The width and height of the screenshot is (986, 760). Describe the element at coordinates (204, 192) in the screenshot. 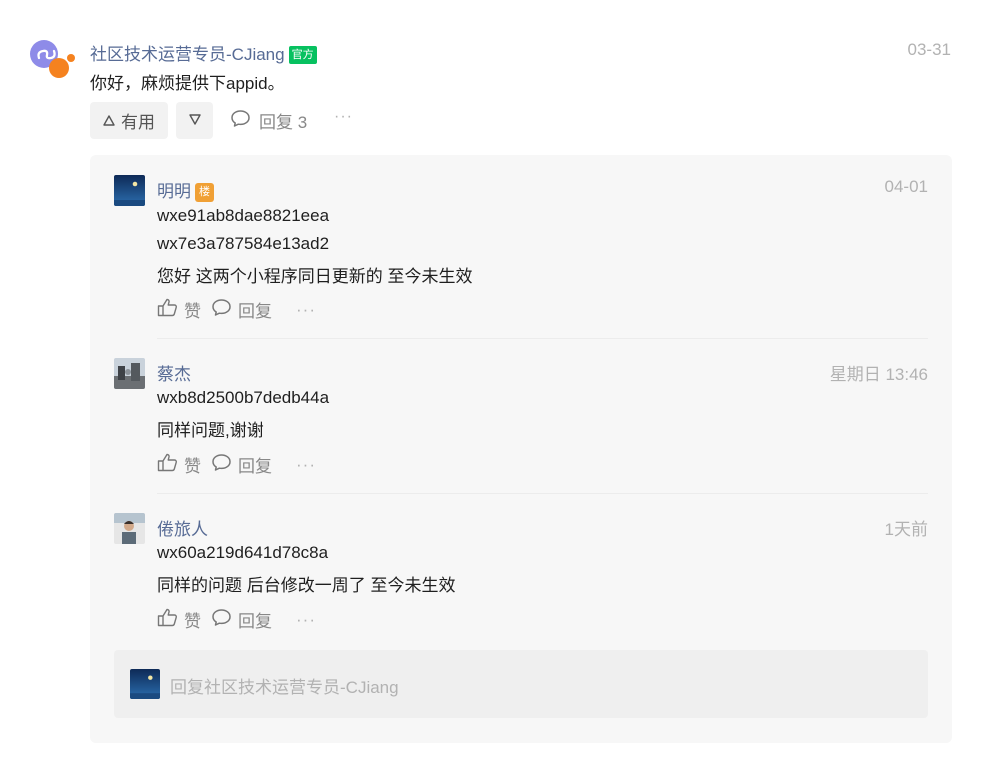

I see `floor-owner-badge: 楼` at that location.